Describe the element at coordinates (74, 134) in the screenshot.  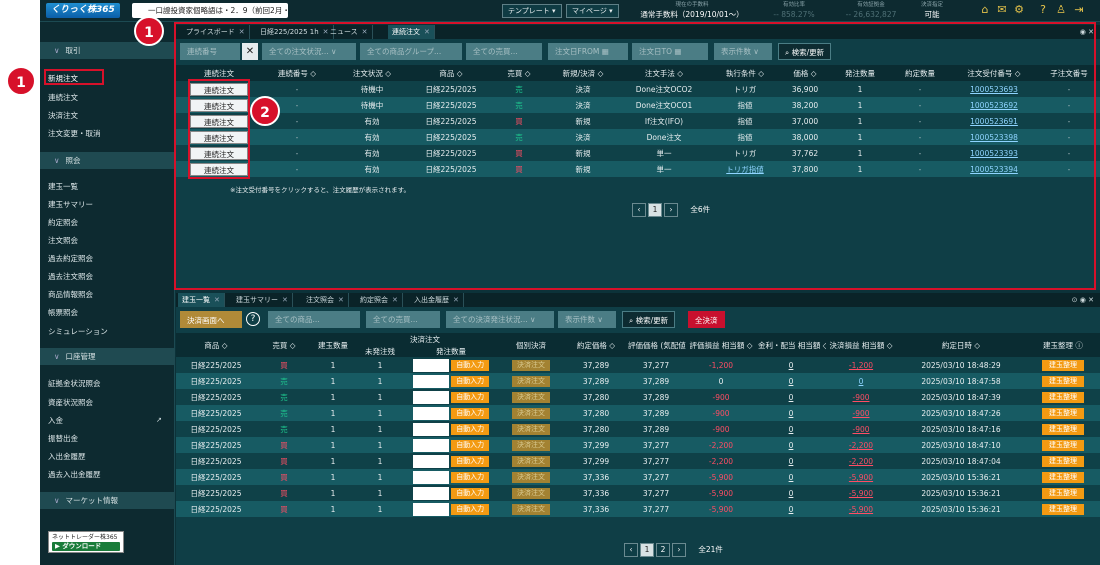
I see `sidebar-item-modify-cancel: 注文変更・取消` at that location.